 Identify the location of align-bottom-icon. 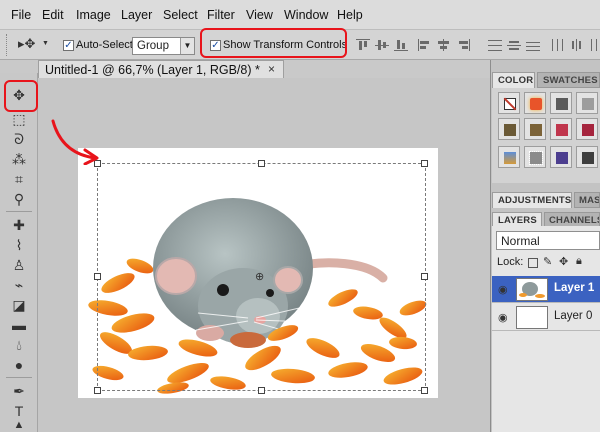
(401, 45).